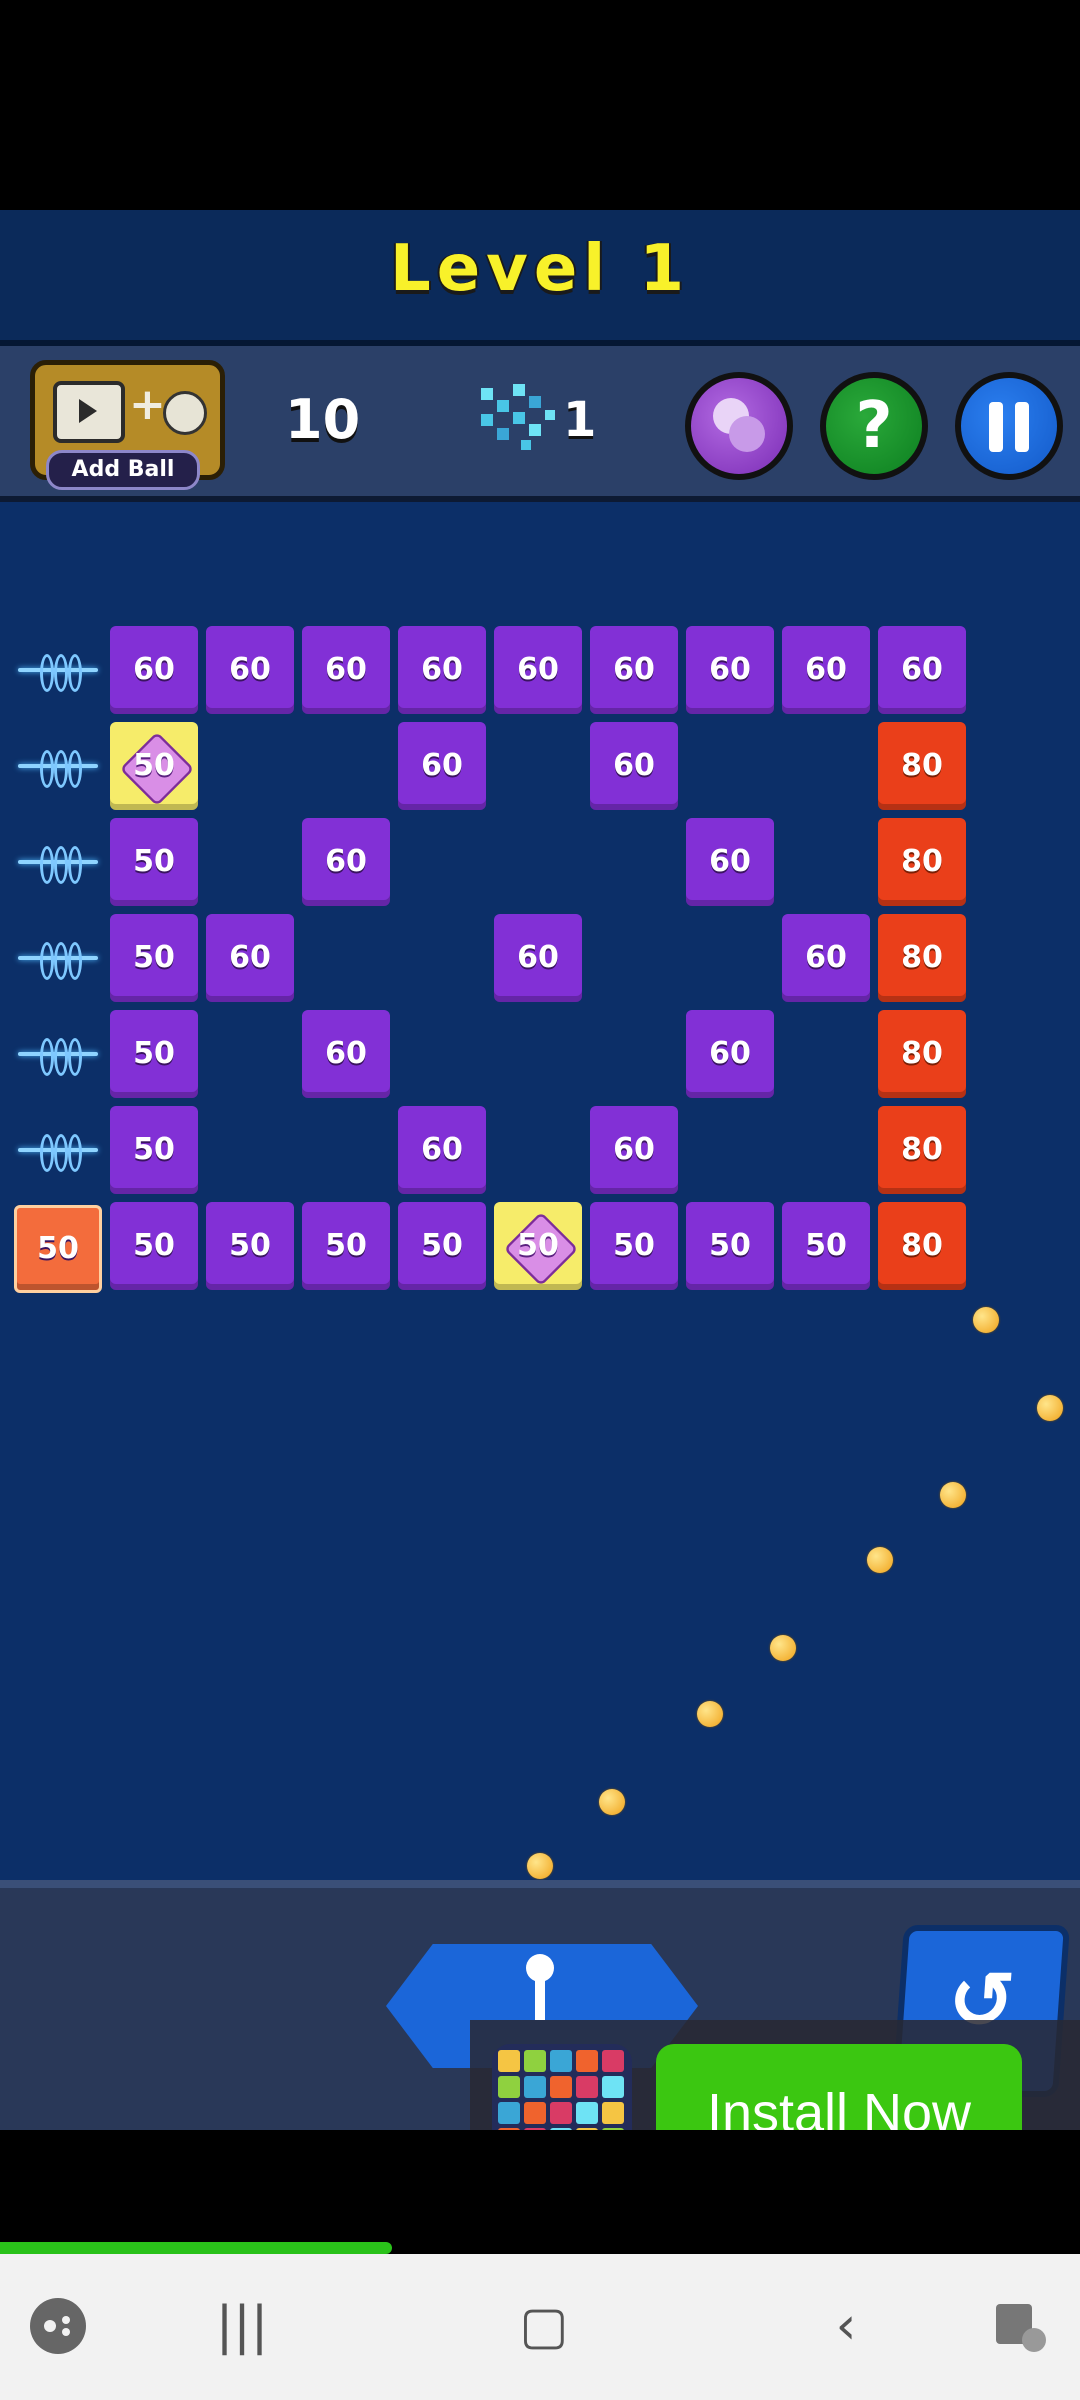 The height and width of the screenshot is (2400, 1080). I want to click on help-button: ?, so click(874, 426).